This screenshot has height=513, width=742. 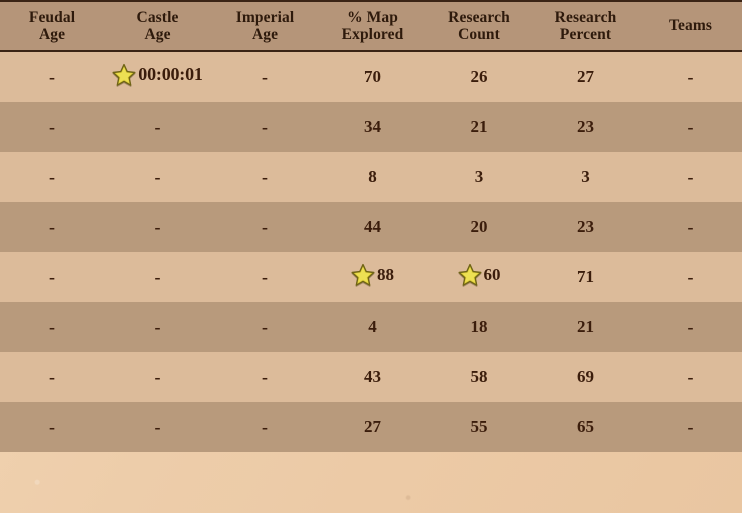 I want to click on table-row: - - - 4 18 21 -, so click(x=371, y=327).